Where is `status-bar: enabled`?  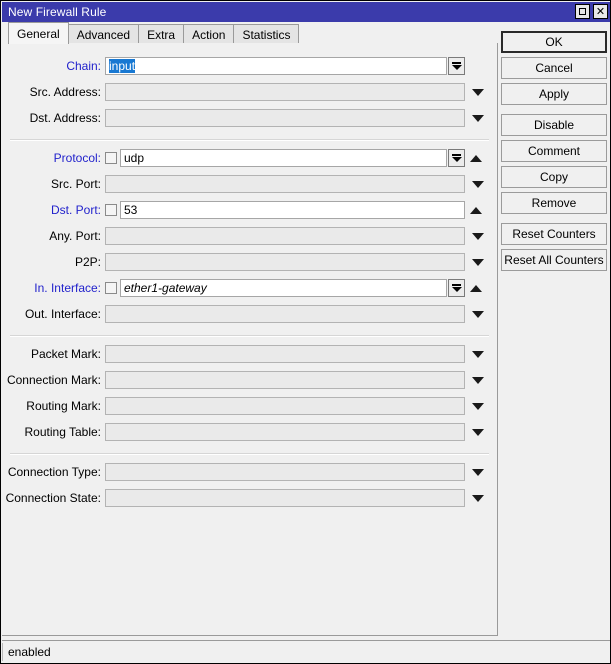 status-bar: enabled is located at coordinates (306, 651).